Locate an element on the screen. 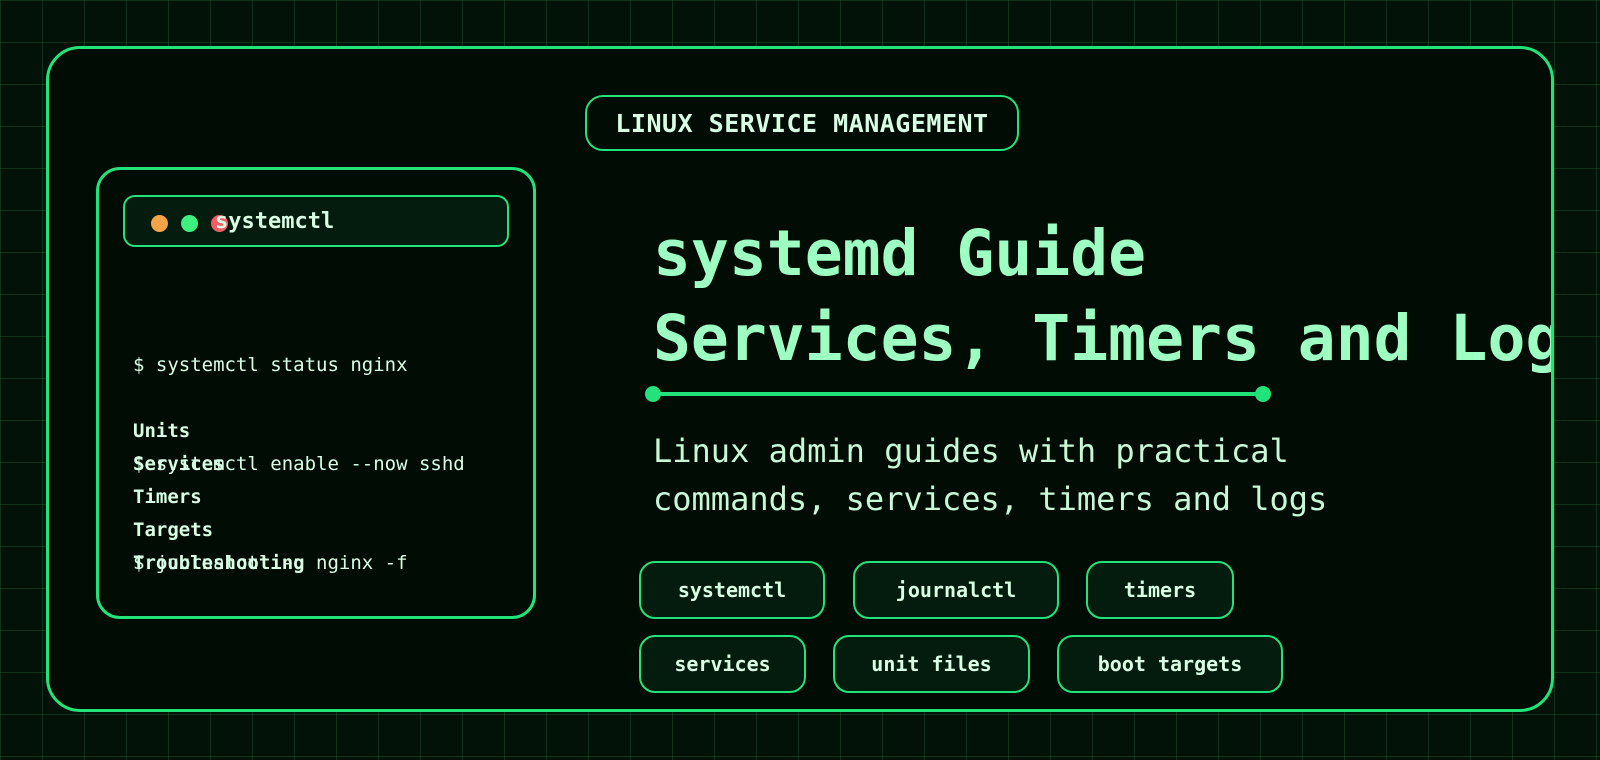  tag-boot-targets: boot targets is located at coordinates (1170, 664).